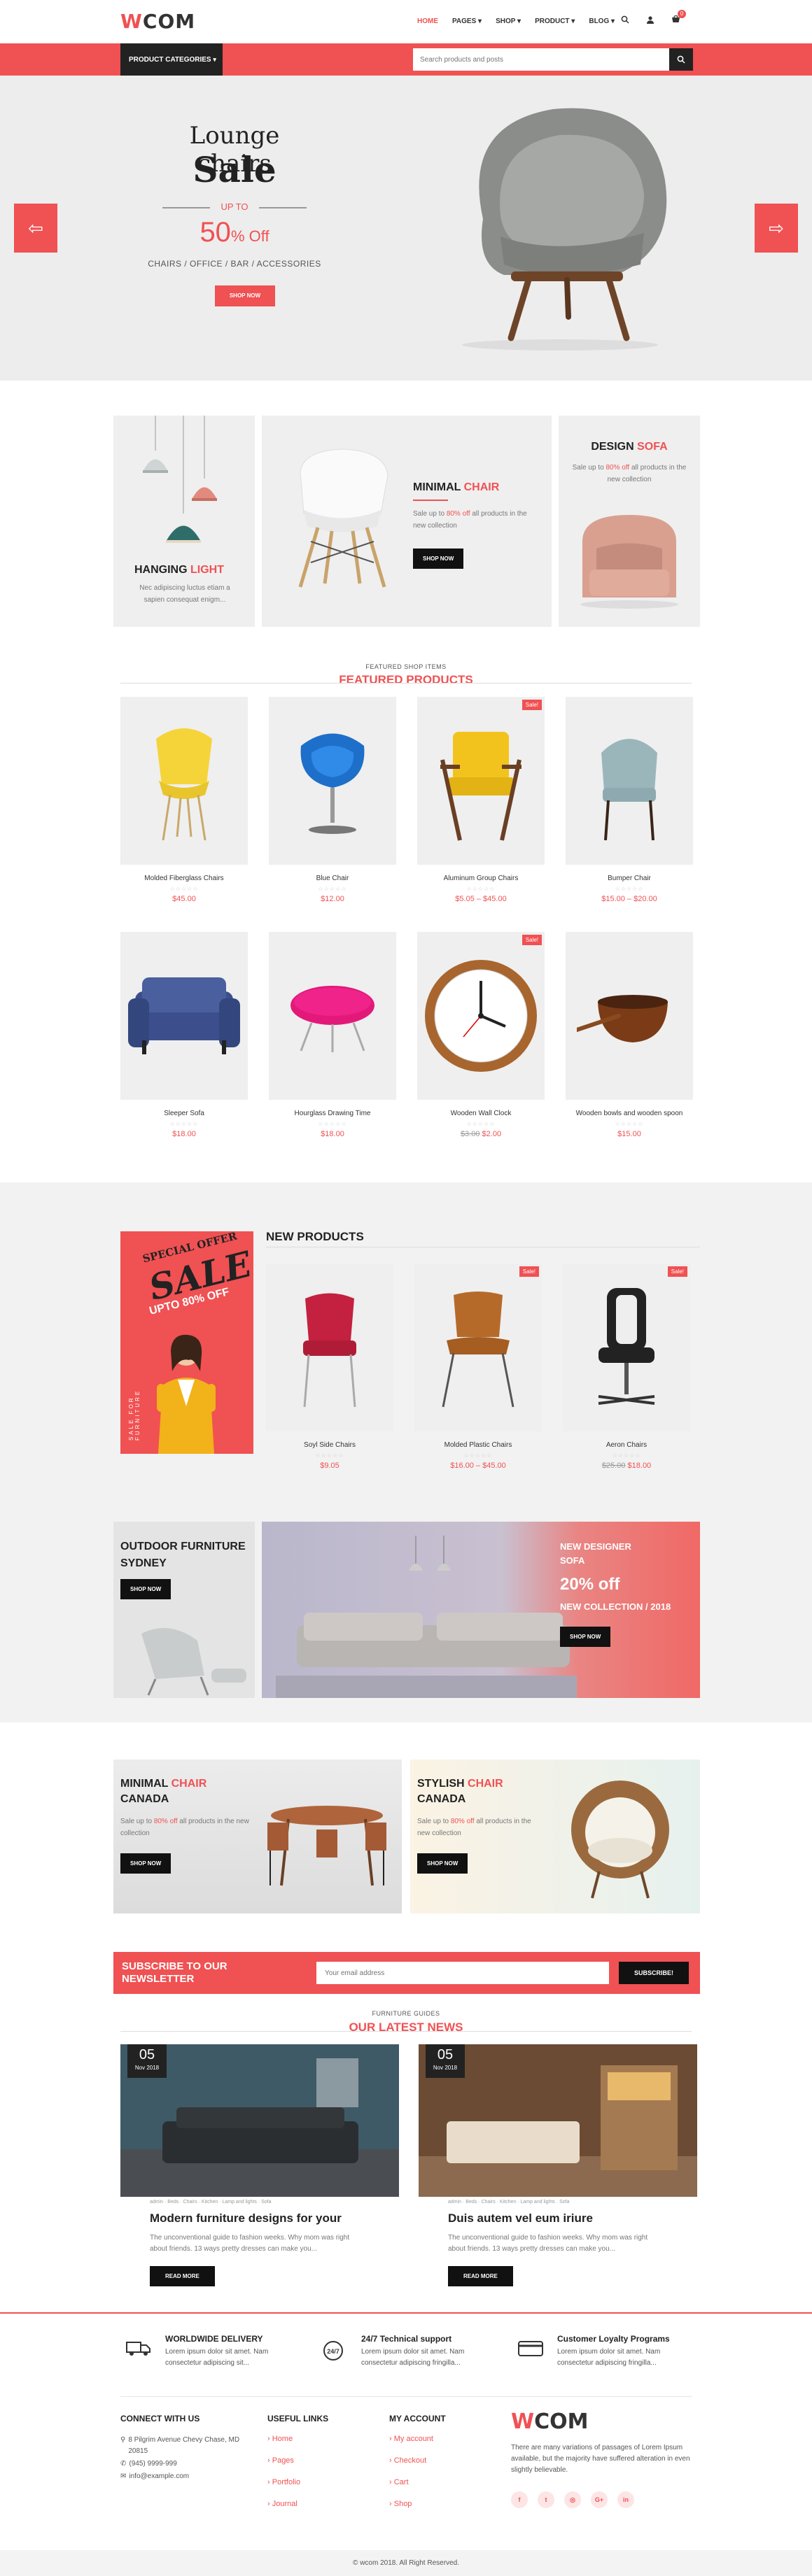 The height and width of the screenshot is (2576, 812). Describe the element at coordinates (245, 295) in the screenshot. I see `hero-shop-now-button: SHOP NOW` at that location.